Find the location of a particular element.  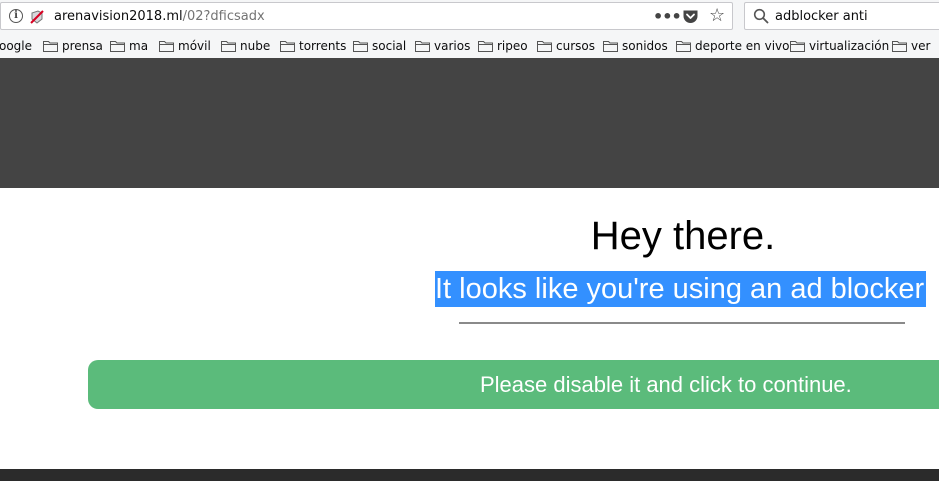

bookmark-label: nube is located at coordinates (255, 46).